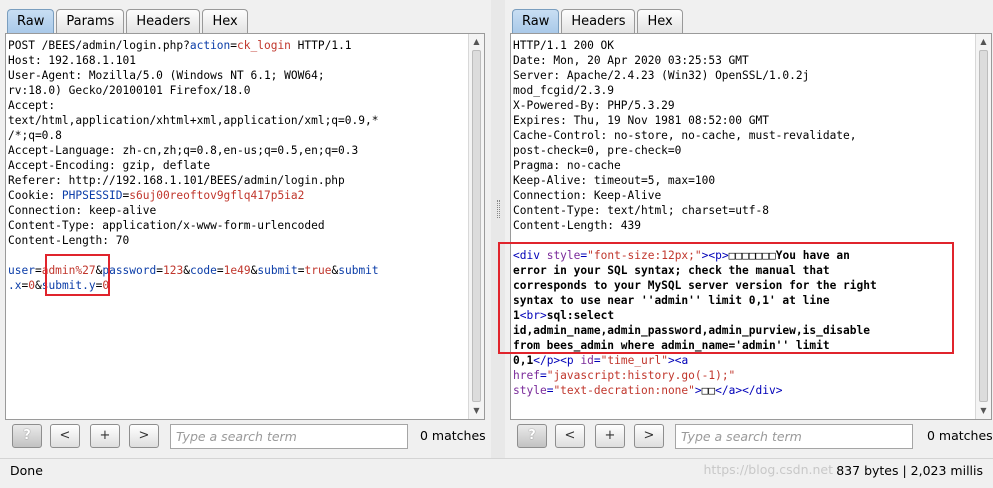  What do you see at coordinates (812, 255) in the screenshot?
I see `sql-error-text: You have an` at bounding box center [812, 255].